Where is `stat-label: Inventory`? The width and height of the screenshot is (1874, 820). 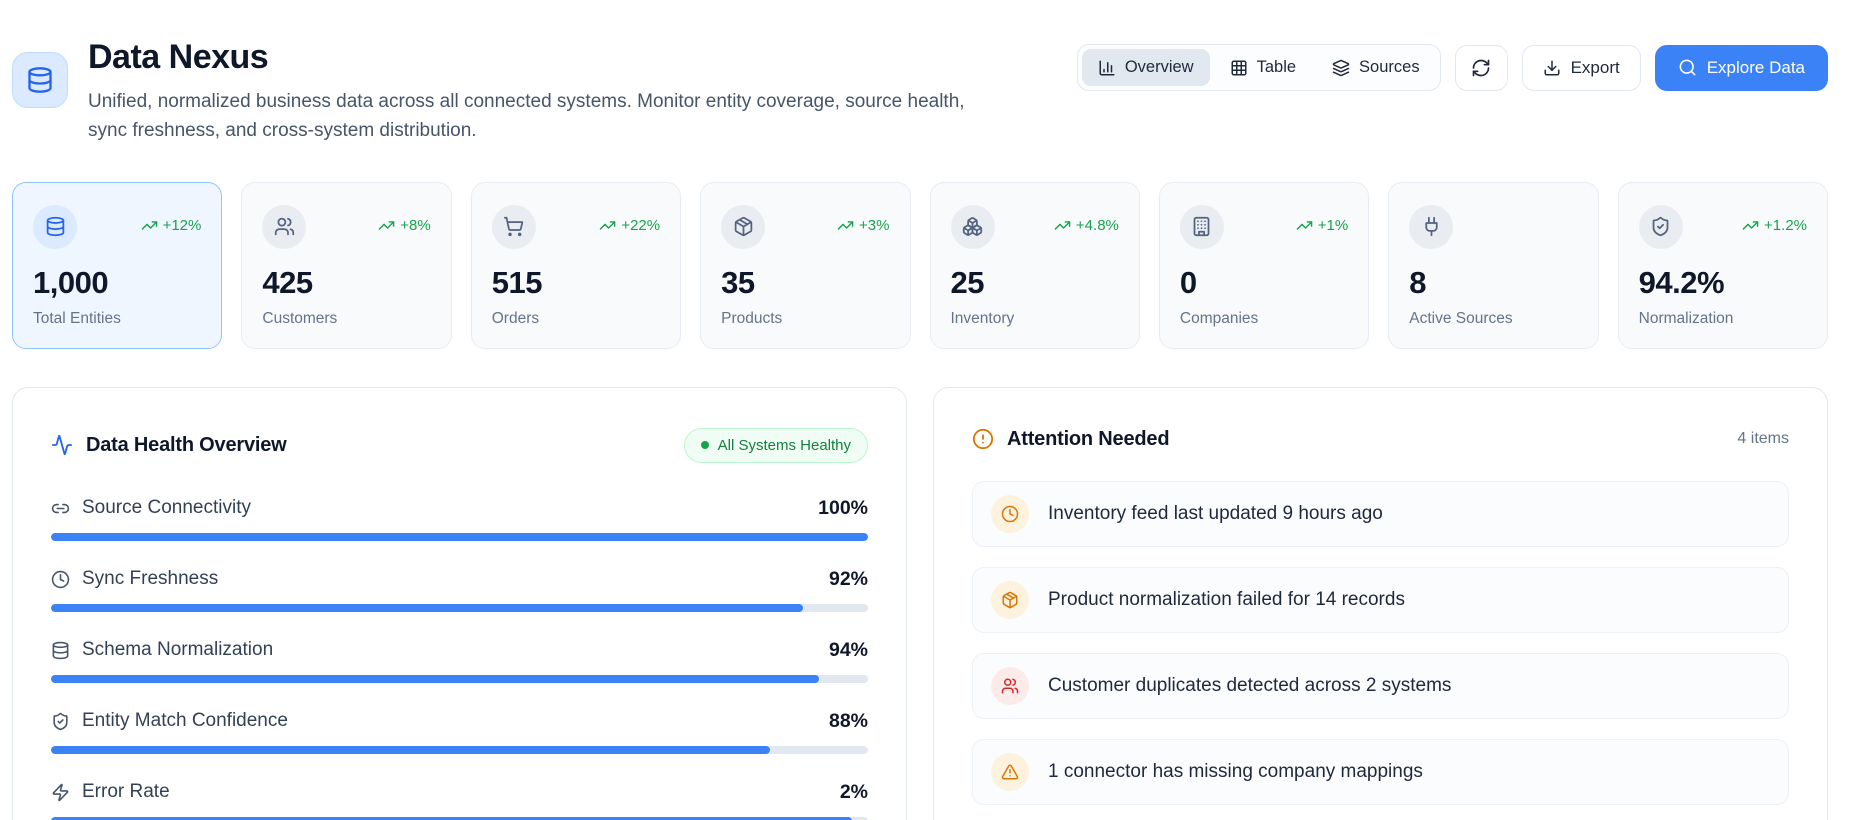 stat-label: Inventory is located at coordinates (982, 318).